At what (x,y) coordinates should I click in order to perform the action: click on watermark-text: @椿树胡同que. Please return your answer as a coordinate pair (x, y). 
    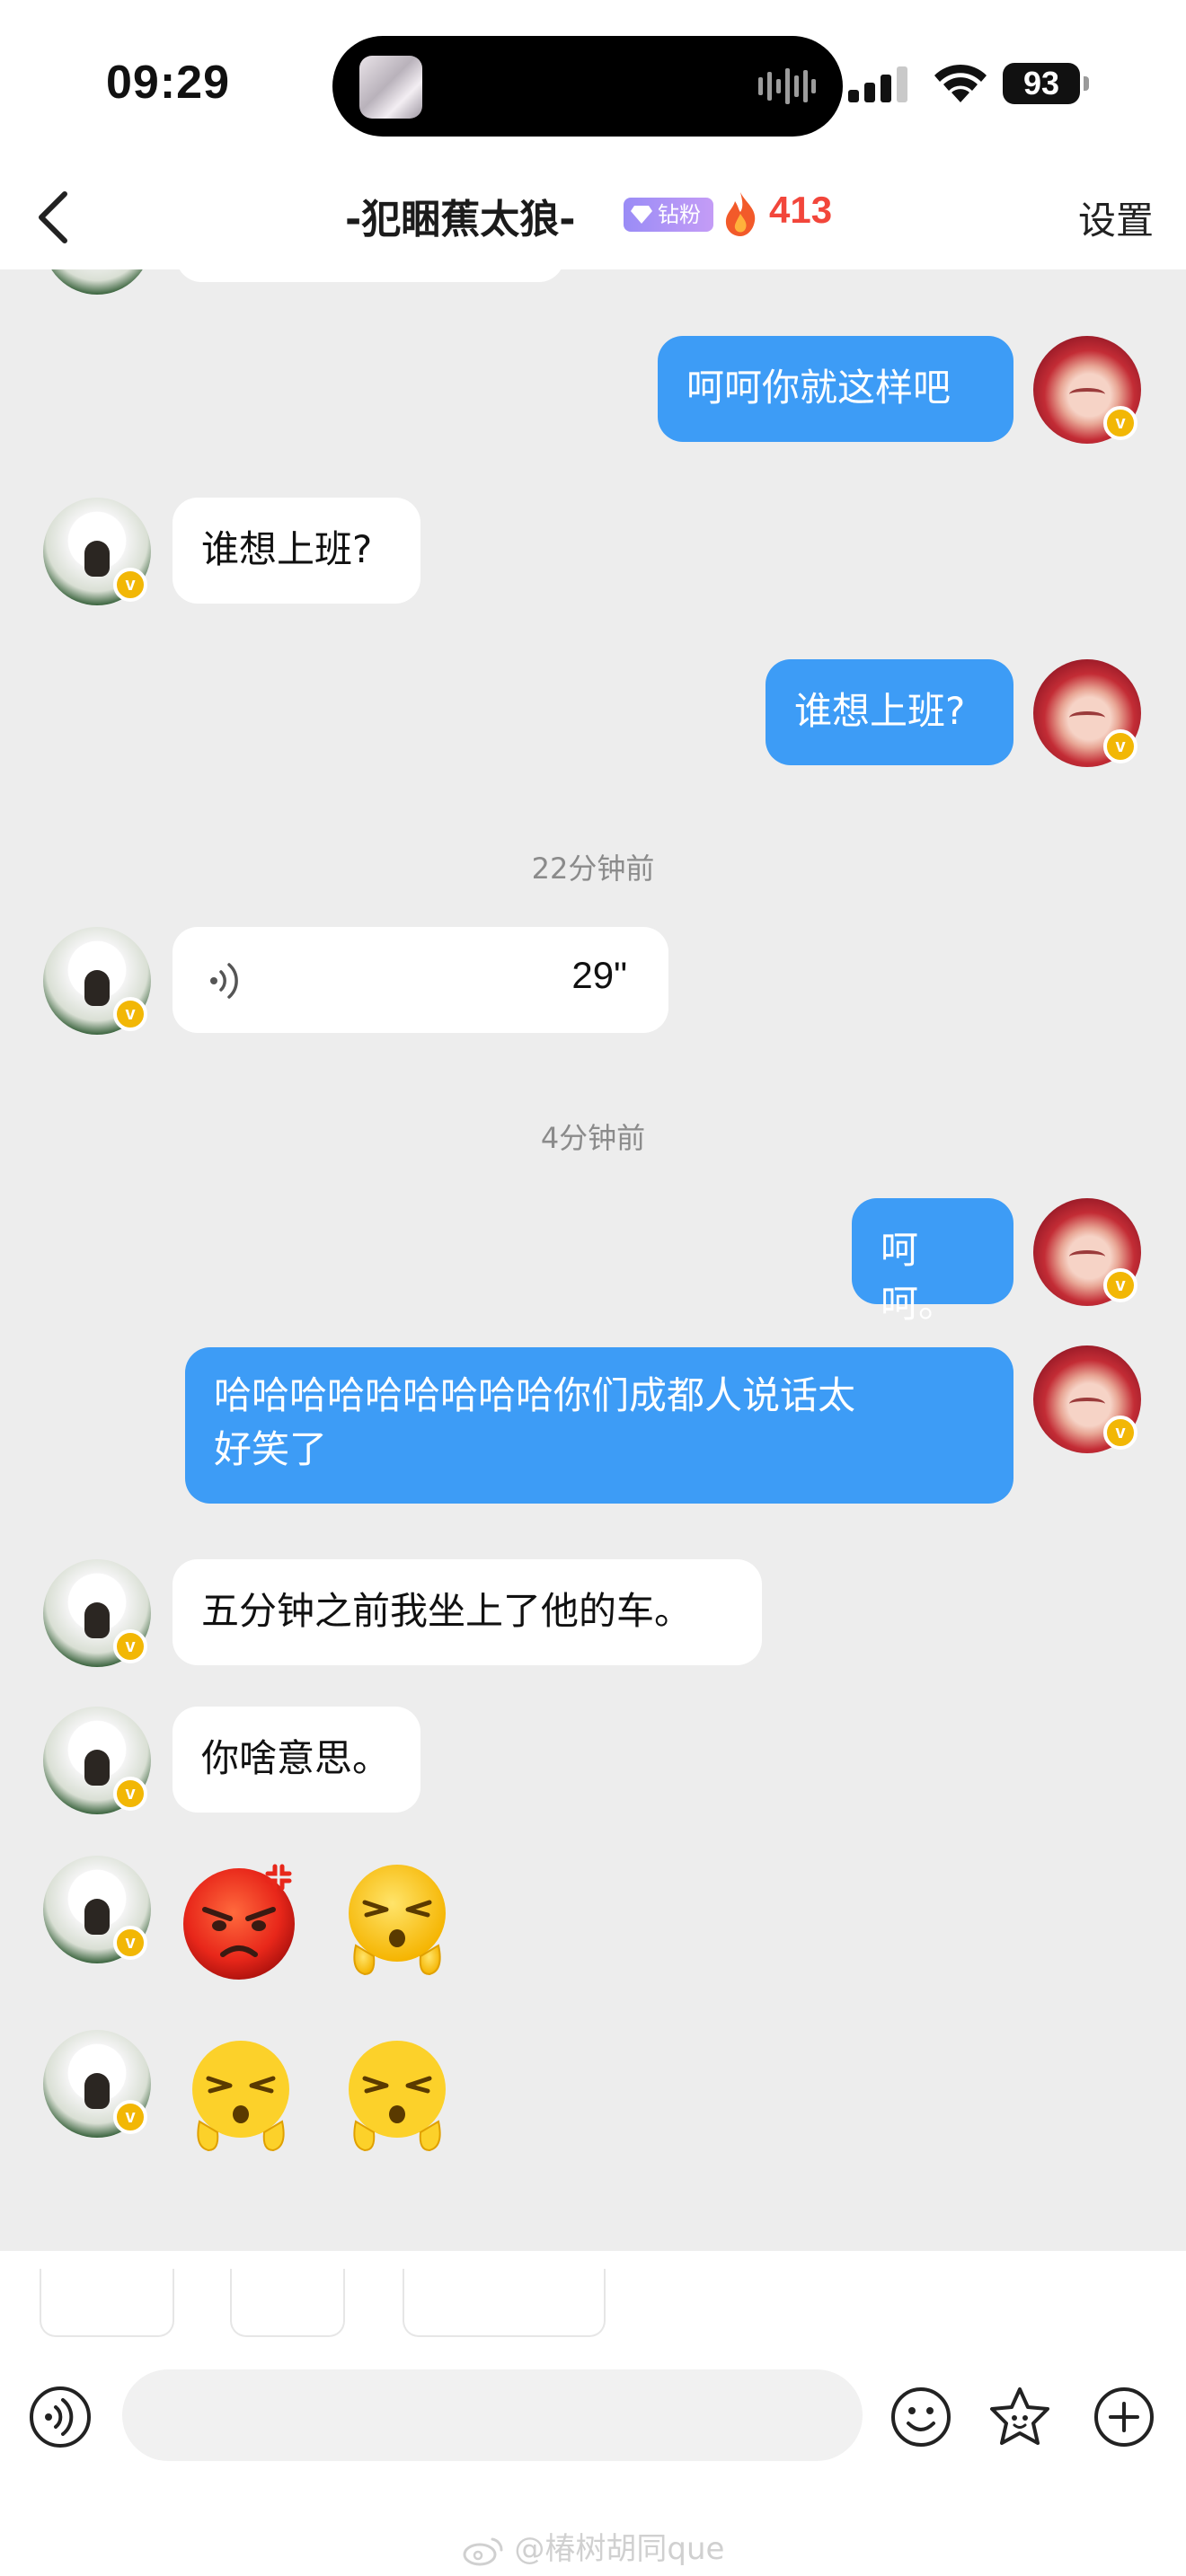
    Looking at the image, I should click on (619, 2549).